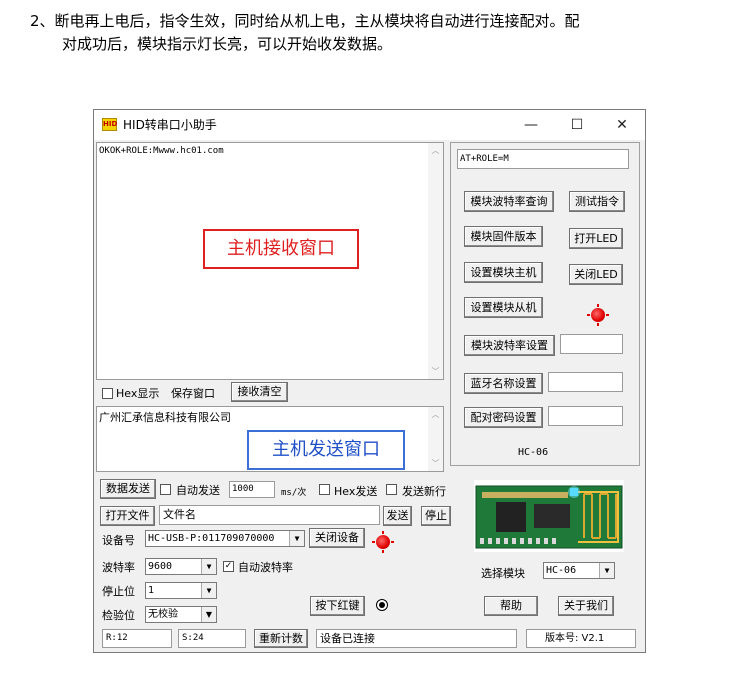 The image size is (750, 674). Describe the element at coordinates (165, 417) in the screenshot. I see `send-text: 广州汇承信息科技有限公司` at that location.